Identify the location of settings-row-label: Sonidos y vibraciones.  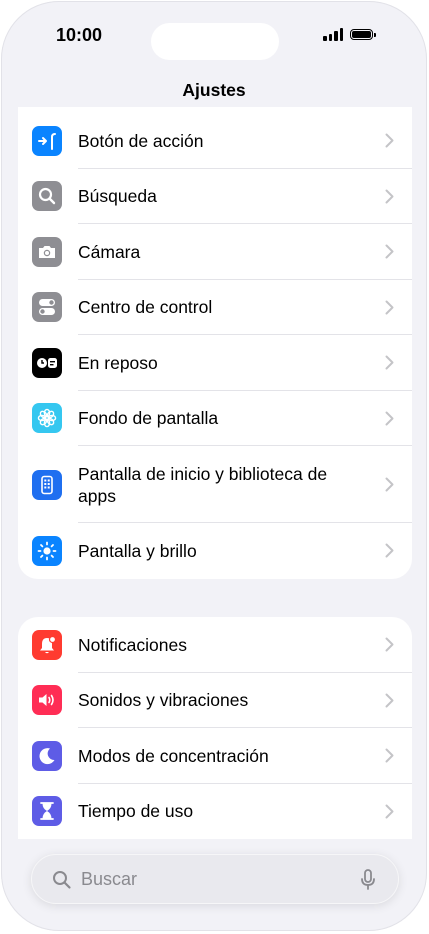
(163, 700).